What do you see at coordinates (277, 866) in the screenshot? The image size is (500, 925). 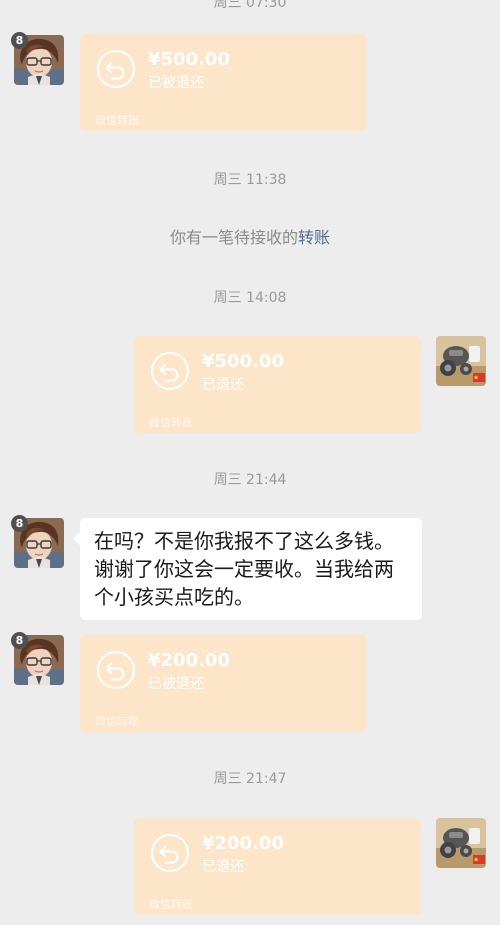 I see `transfer-card-outgoing: ¥200.00 已退还 微信转账` at bounding box center [277, 866].